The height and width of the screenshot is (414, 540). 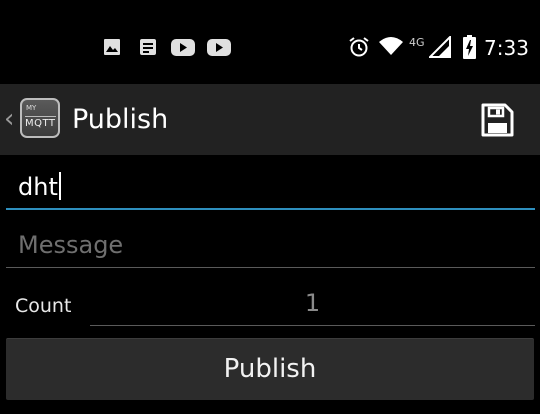 I want to click on chevron-left-icon: ‹, so click(x=9, y=119).